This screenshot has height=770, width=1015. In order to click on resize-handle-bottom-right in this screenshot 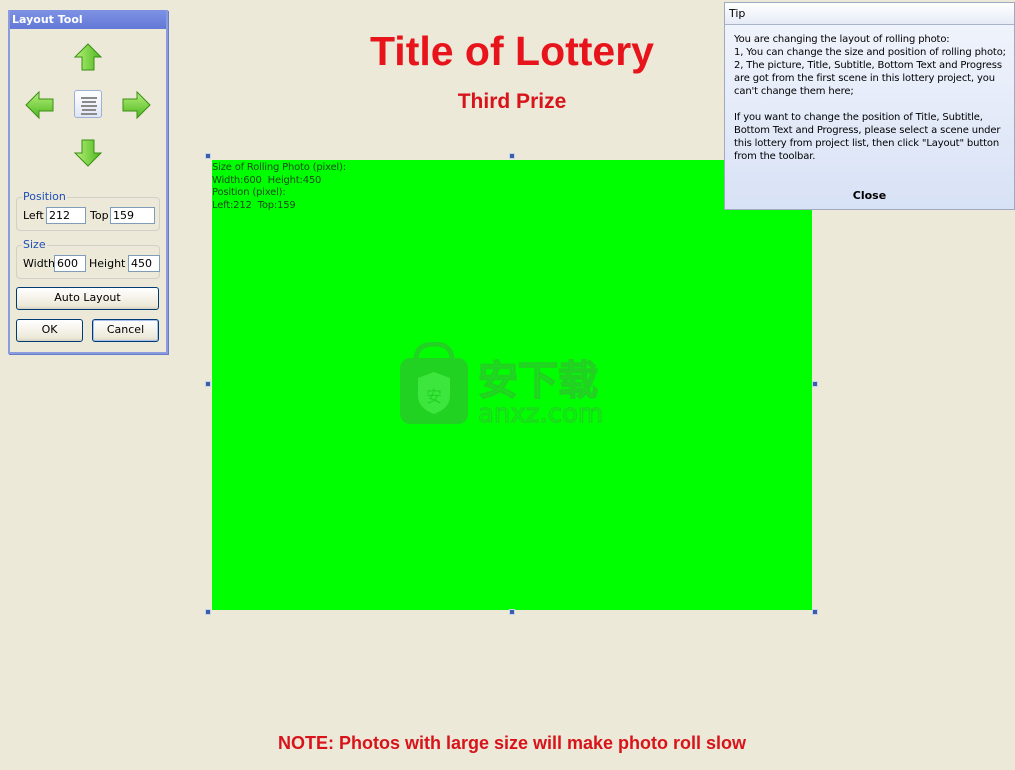, I will do `click(815, 612)`.